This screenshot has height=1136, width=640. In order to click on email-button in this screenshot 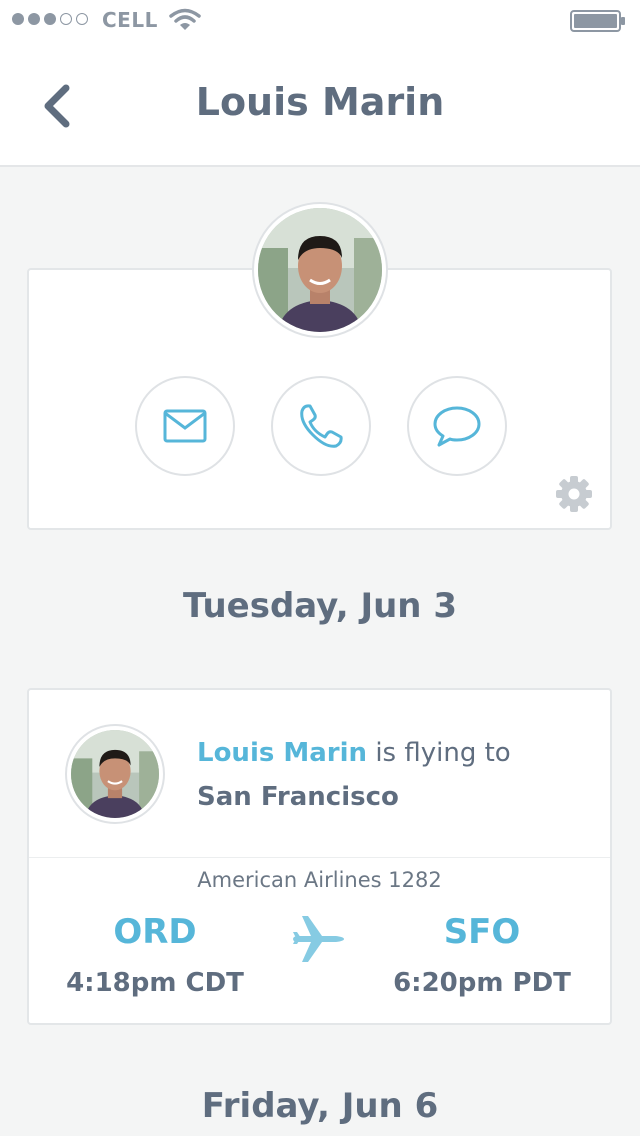, I will do `click(185, 426)`.